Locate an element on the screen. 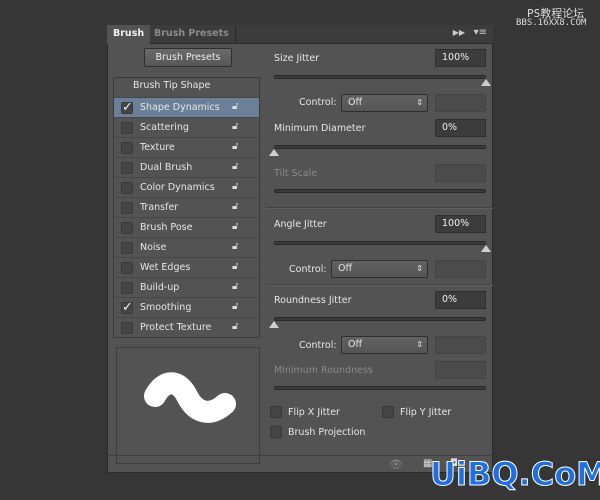 The height and width of the screenshot is (500, 600). option-row: Wet Edges 🔓︎ is located at coordinates (186, 267).